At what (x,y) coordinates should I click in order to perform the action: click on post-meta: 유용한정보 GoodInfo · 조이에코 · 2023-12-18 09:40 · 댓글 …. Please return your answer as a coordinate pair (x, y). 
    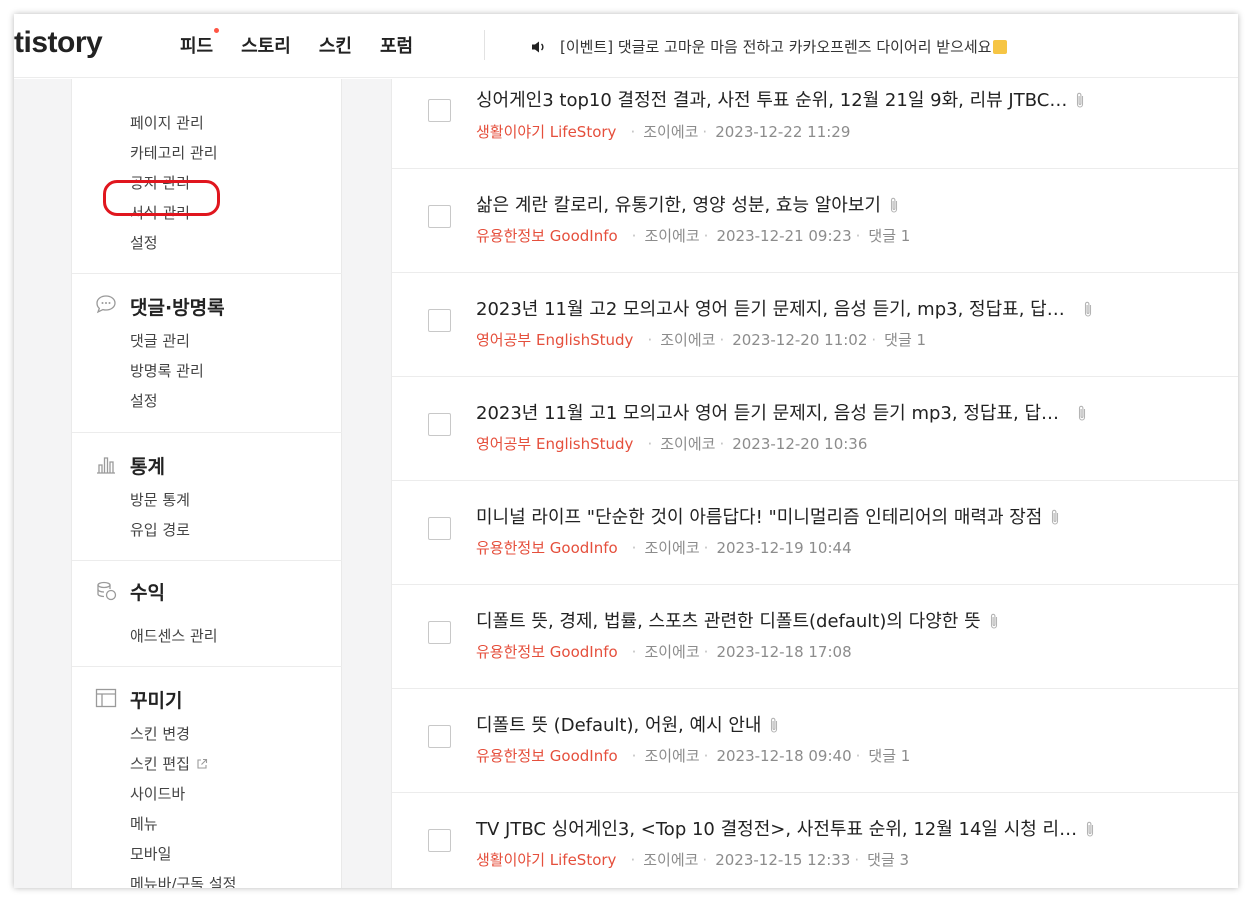
    Looking at the image, I should click on (693, 756).